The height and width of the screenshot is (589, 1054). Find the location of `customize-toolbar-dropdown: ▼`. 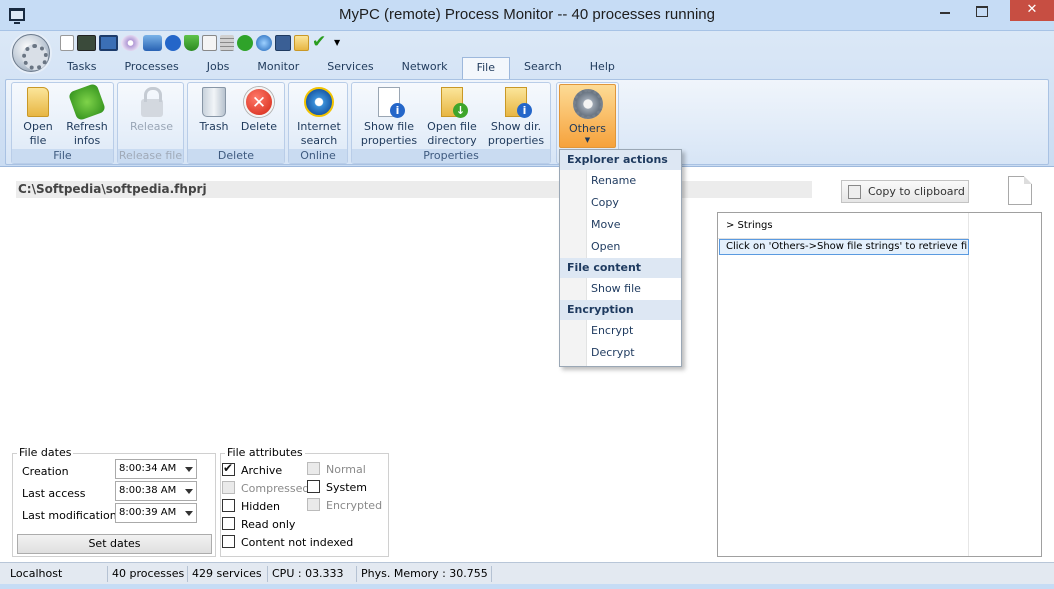

customize-toolbar-dropdown: ▼ is located at coordinates (339, 43).